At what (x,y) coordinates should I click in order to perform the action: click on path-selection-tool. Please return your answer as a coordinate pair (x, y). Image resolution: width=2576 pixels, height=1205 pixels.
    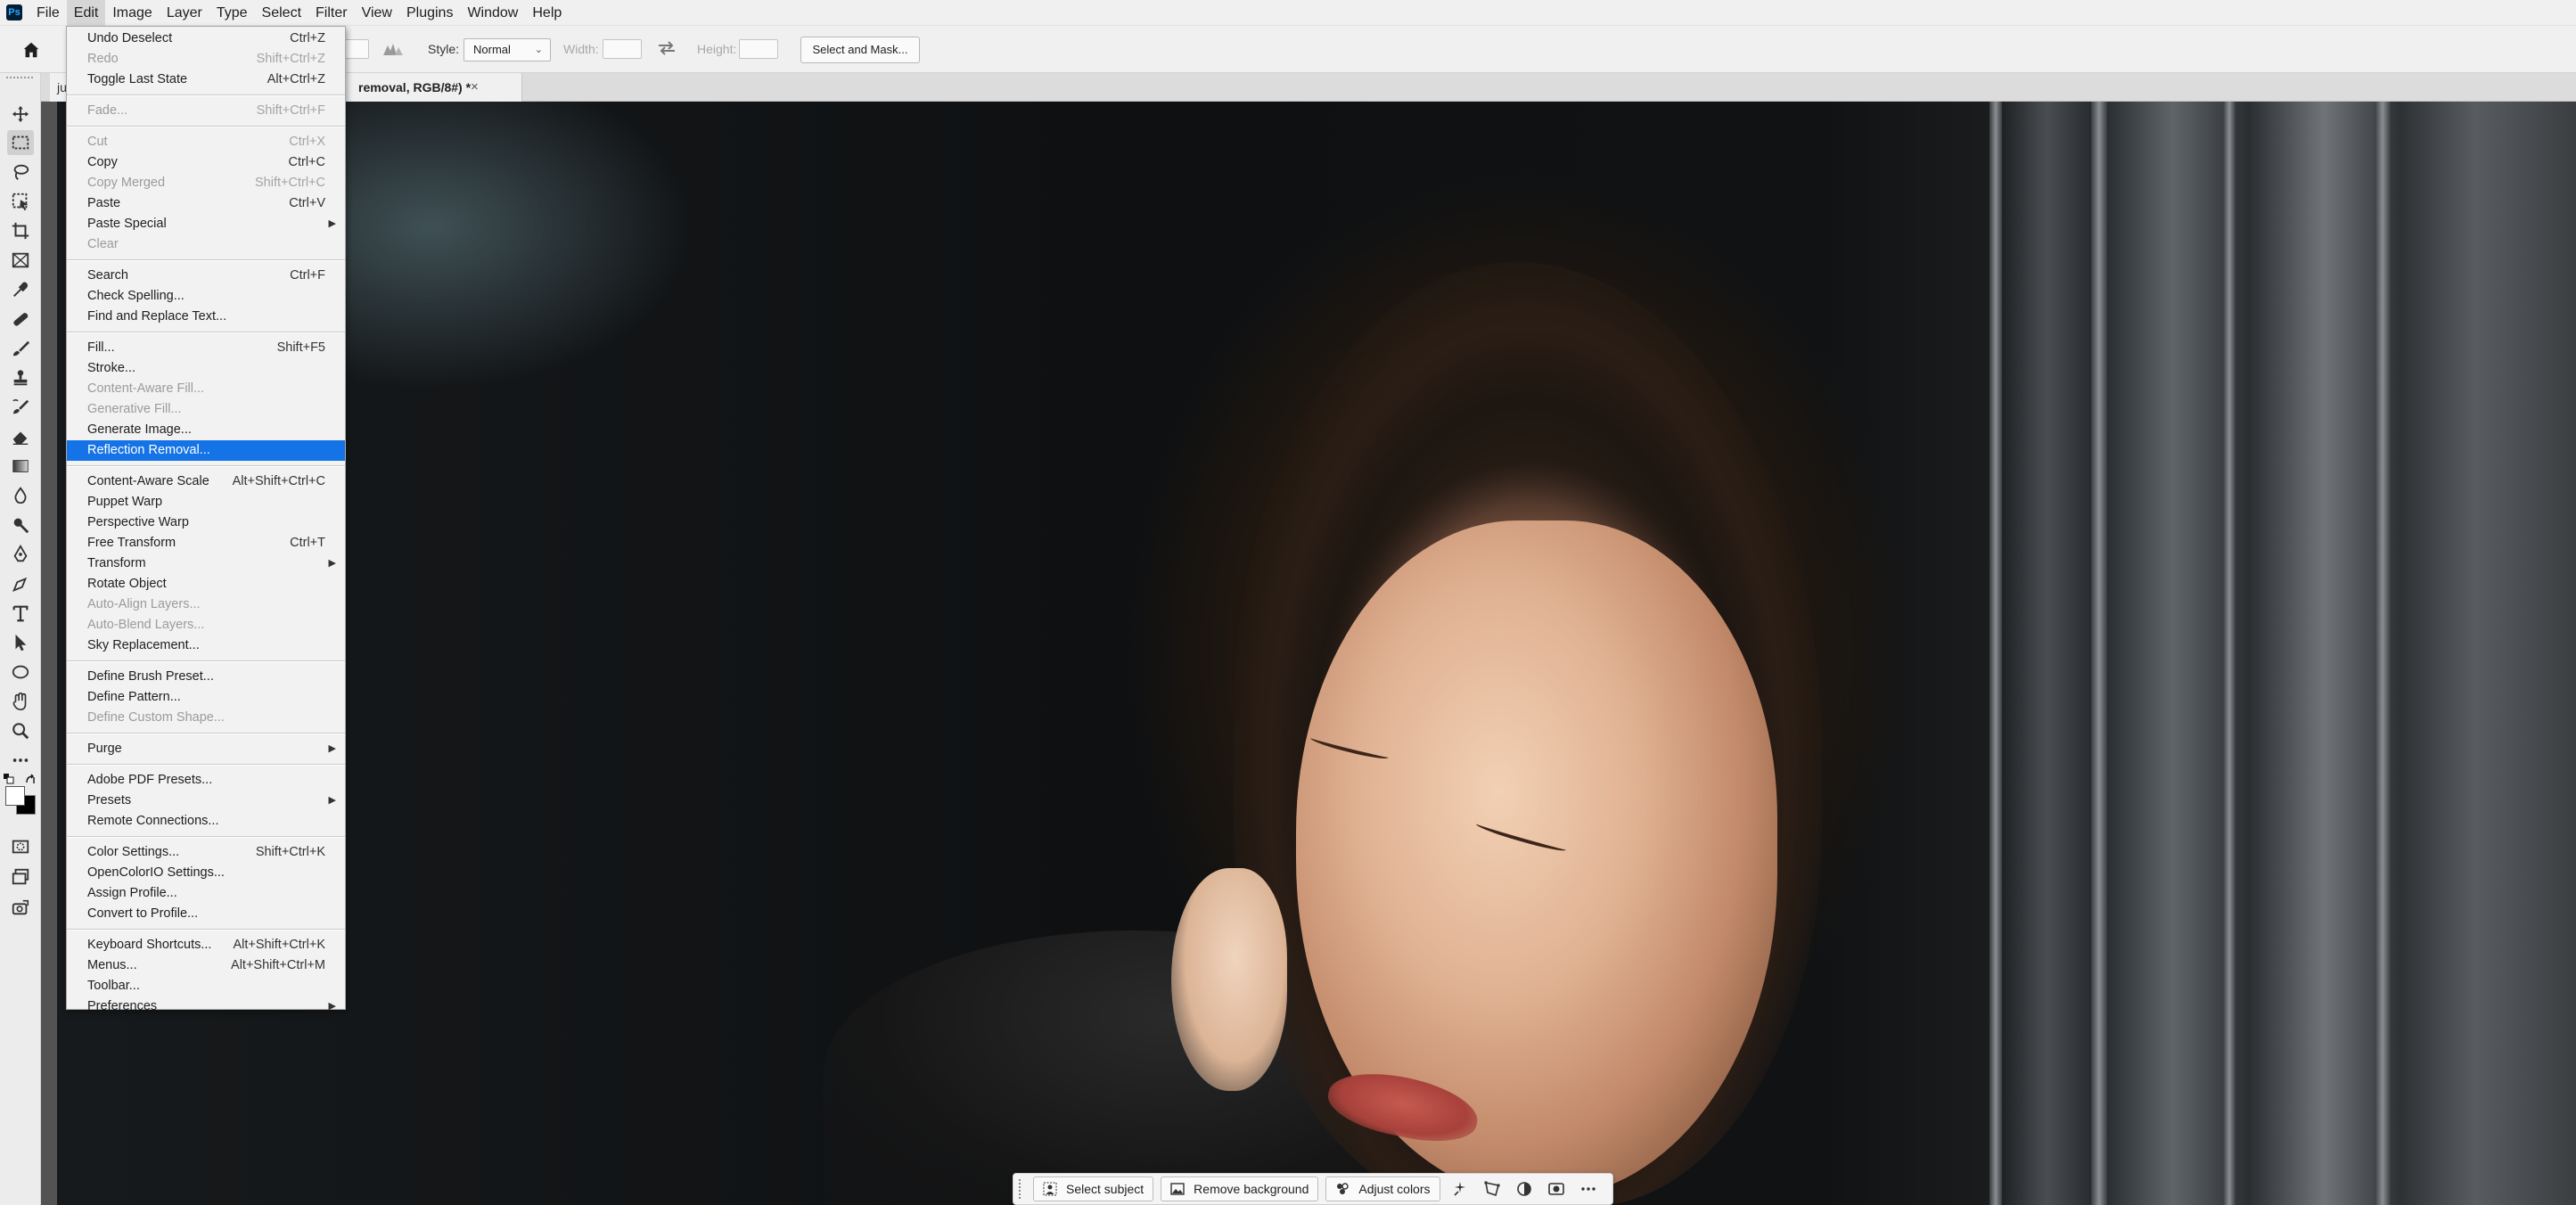
    Looking at the image, I should click on (20, 642).